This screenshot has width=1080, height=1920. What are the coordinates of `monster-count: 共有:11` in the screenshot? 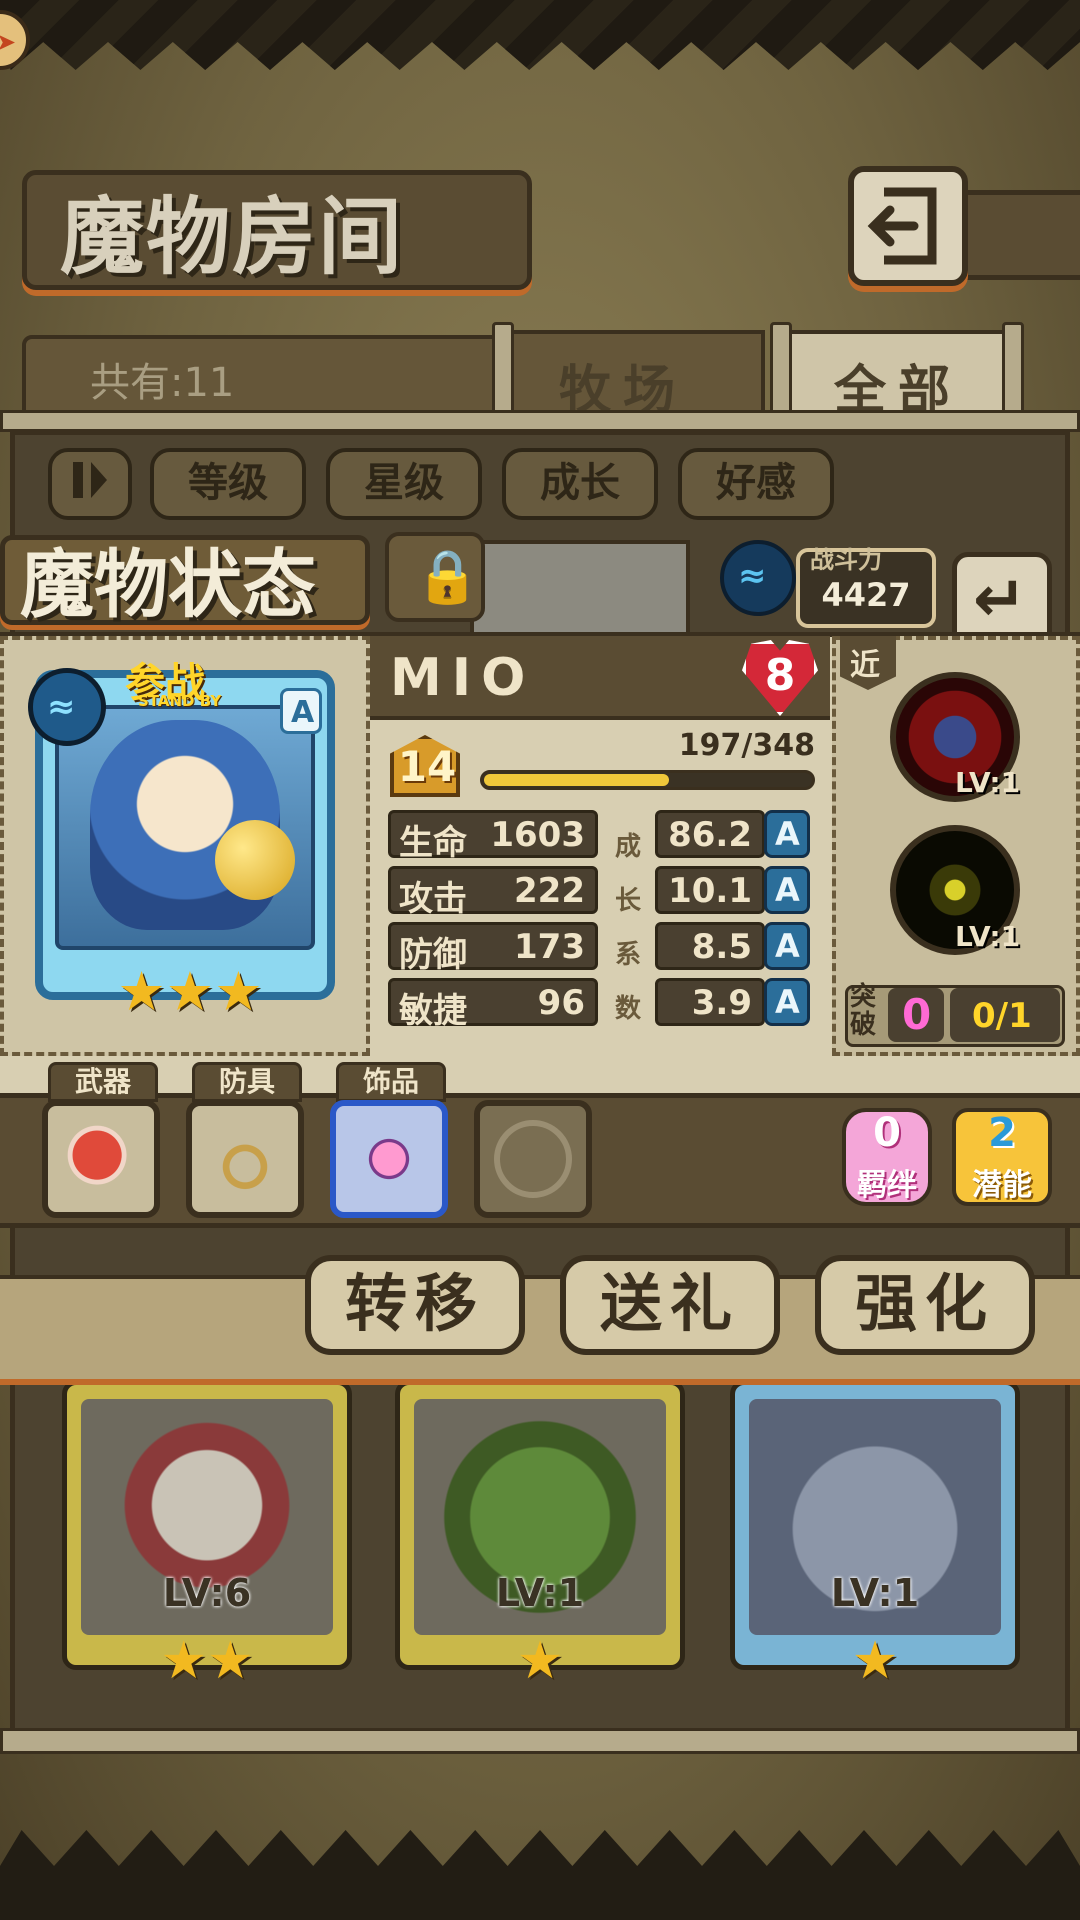 It's located at (162, 383).